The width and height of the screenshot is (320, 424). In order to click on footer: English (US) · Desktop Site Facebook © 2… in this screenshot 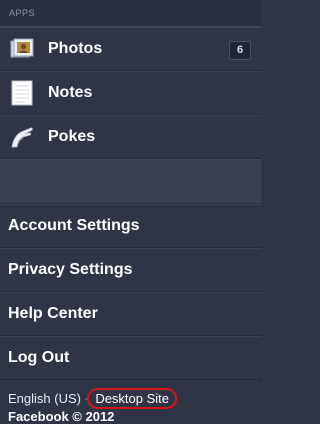, I will do `click(130, 402)`.